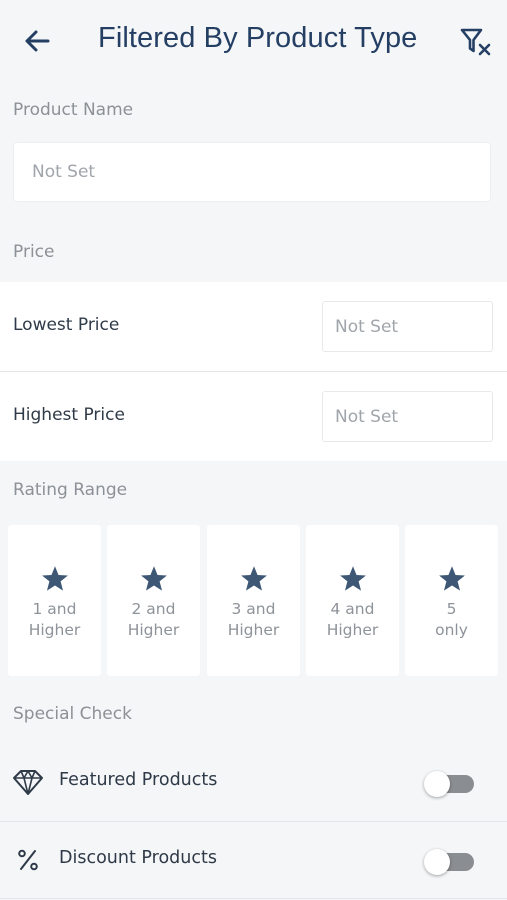  I want to click on rating-option-line1: 1 and, so click(54, 609).